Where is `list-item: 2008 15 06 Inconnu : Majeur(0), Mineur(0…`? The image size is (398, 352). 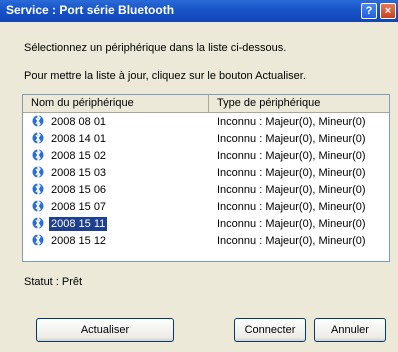 list-item: 2008 15 06 Inconnu : Majeur(0), Mineur(0… is located at coordinates (206, 190).